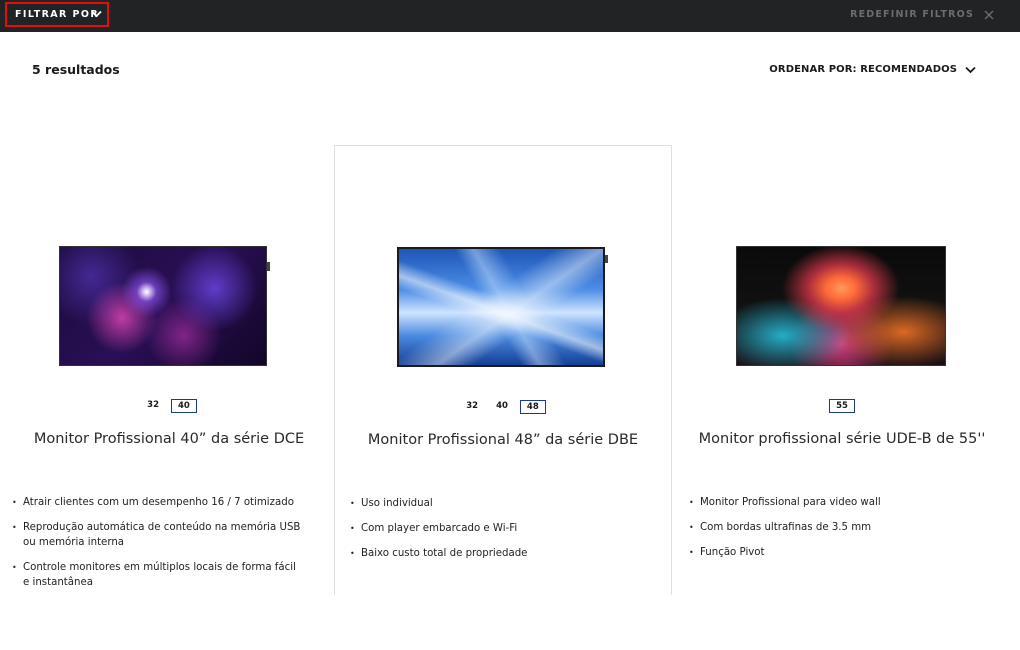  What do you see at coordinates (912, 14) in the screenshot?
I see `reset-filters-label: REDEFINIR FILTROS` at bounding box center [912, 14].